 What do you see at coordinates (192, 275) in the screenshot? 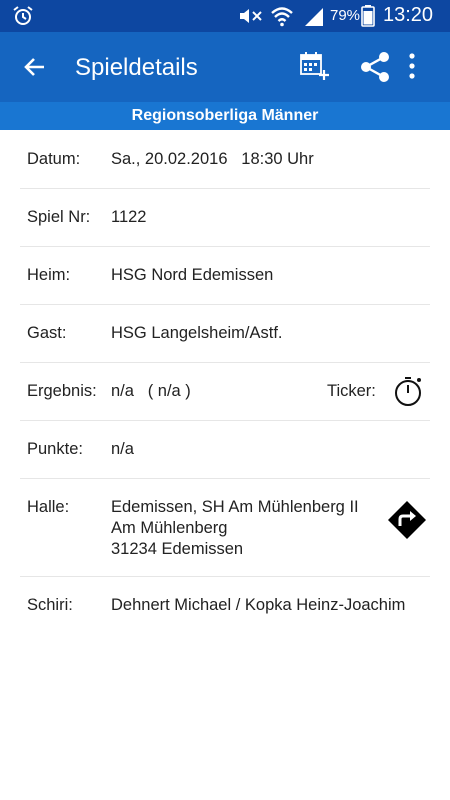
I see `heim-value: HSG Nord Edemissen` at bounding box center [192, 275].